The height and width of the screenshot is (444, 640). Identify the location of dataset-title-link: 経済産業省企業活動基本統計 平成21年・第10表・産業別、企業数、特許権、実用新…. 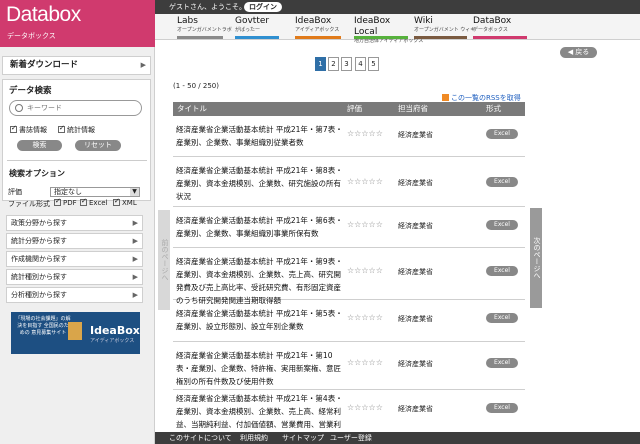
(261, 368).